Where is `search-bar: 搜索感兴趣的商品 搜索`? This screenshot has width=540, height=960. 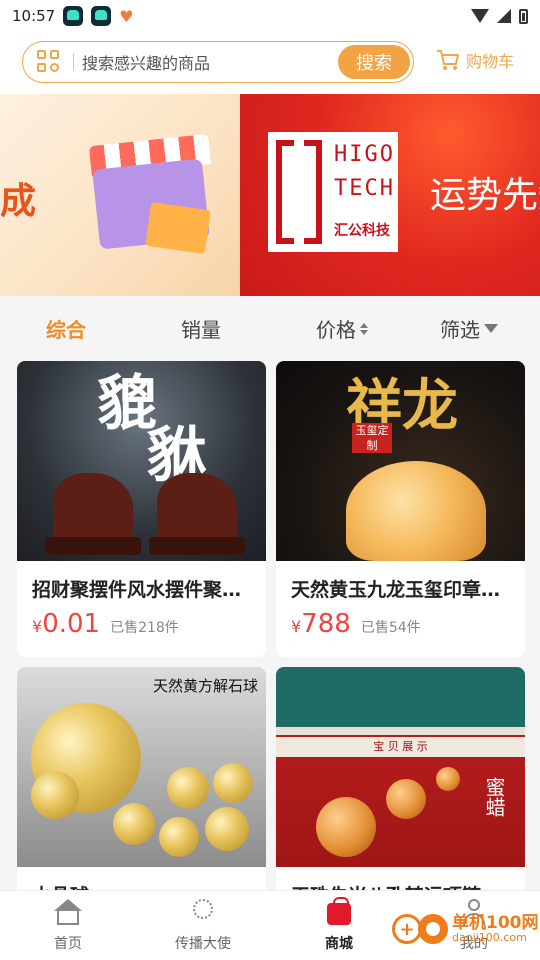 search-bar: 搜索感兴趣的商品 搜索 is located at coordinates (218, 62).